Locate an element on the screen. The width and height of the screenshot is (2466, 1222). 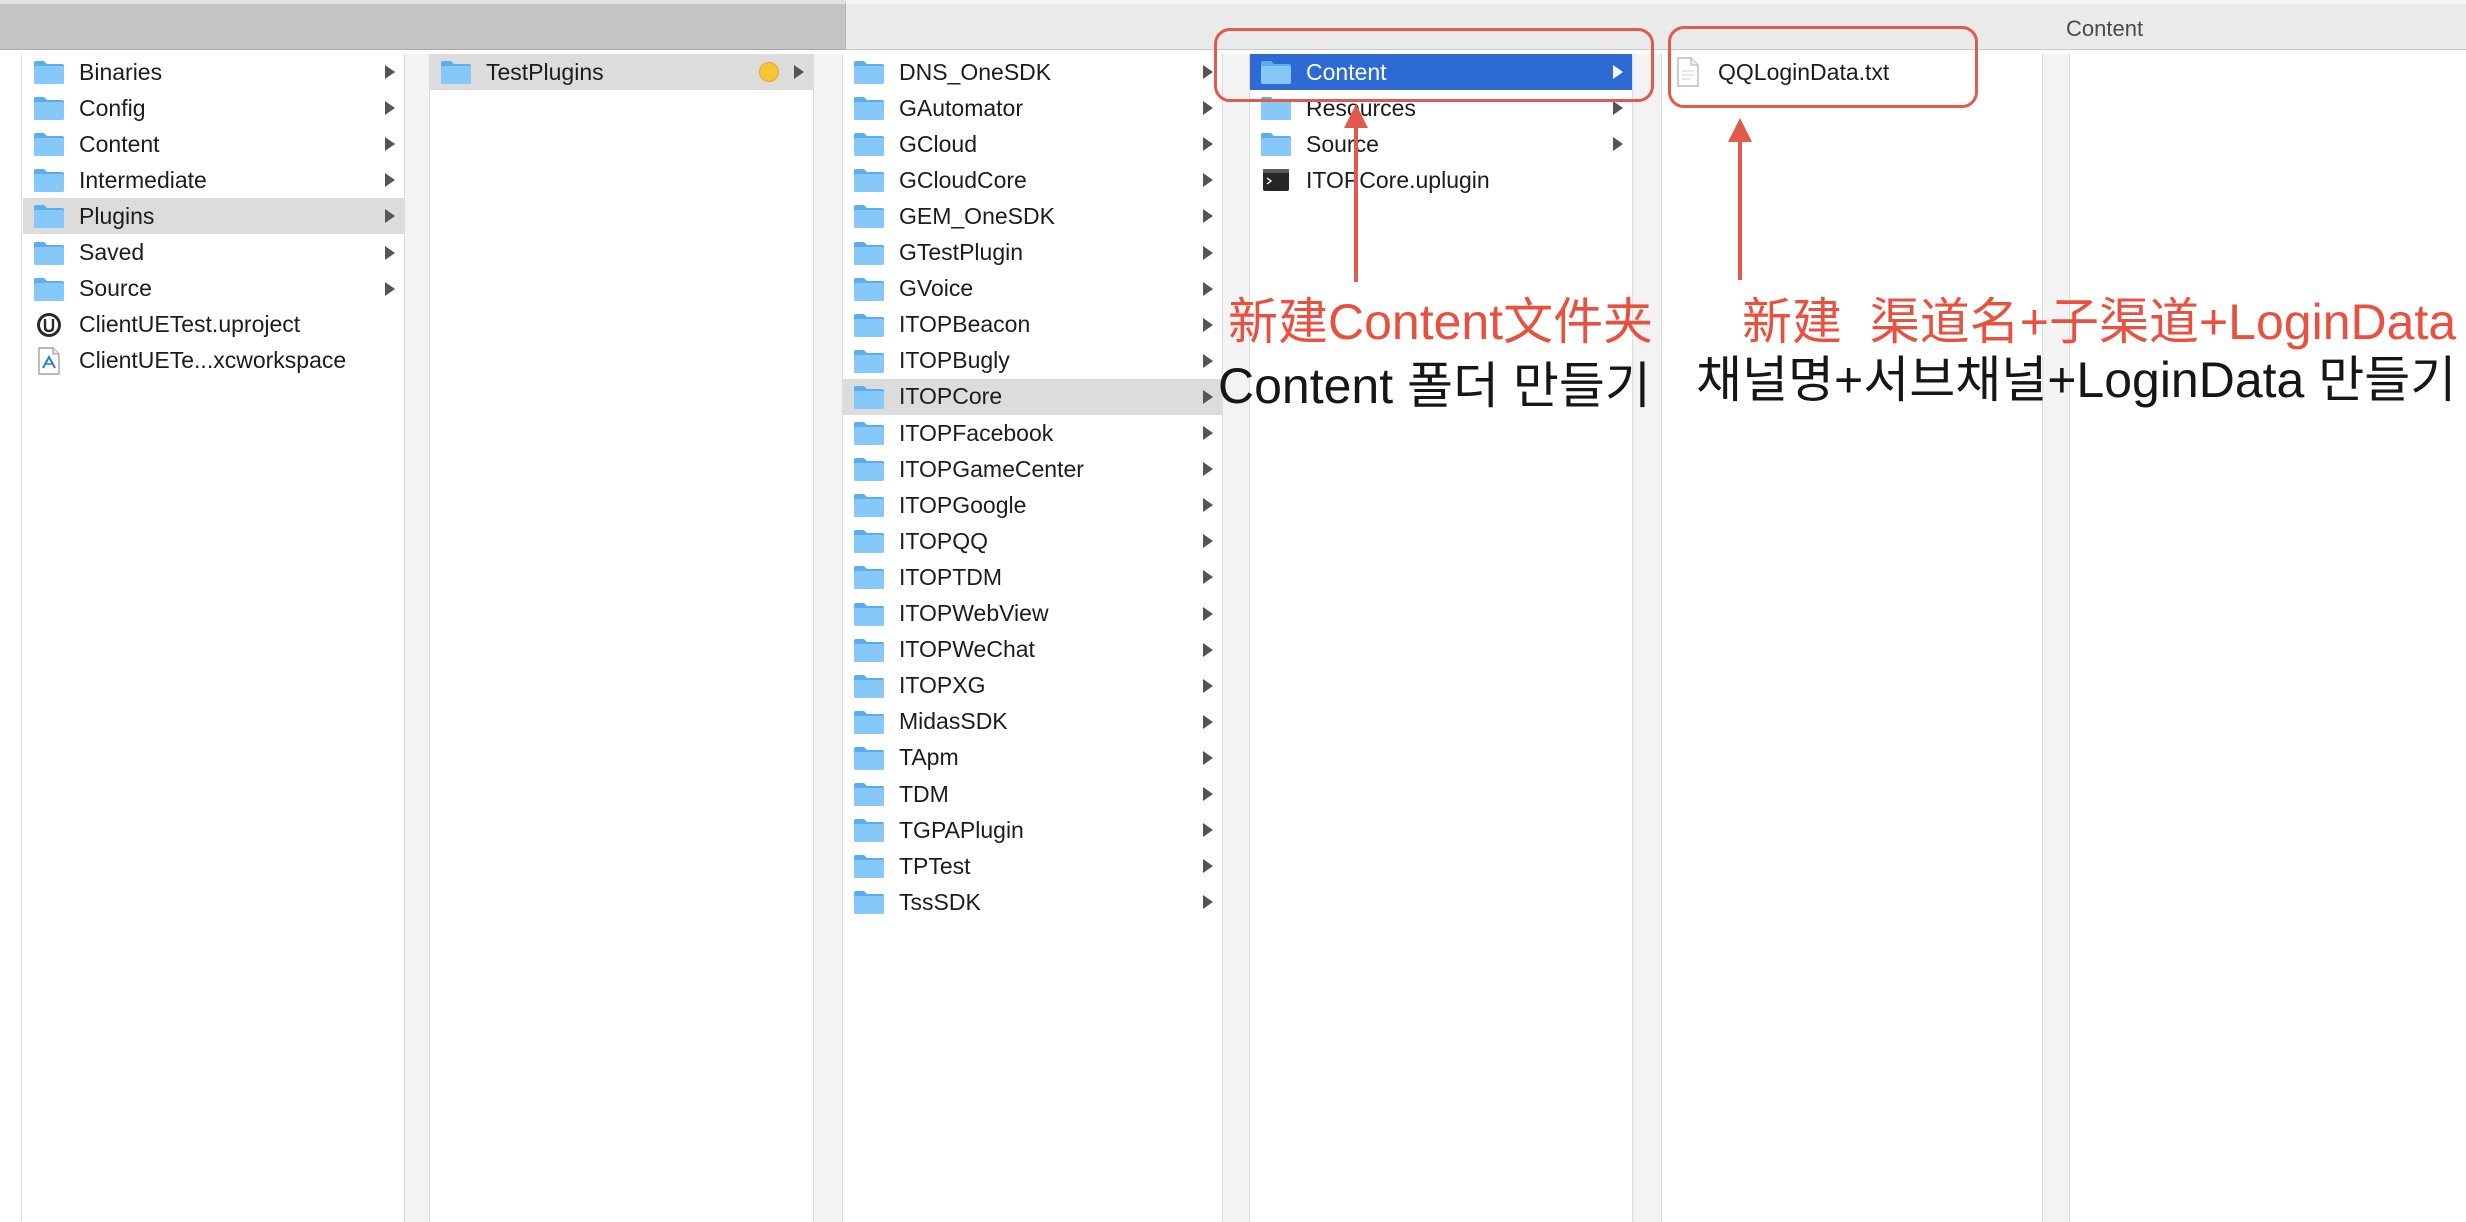
row-label: Content is located at coordinates (119, 143).